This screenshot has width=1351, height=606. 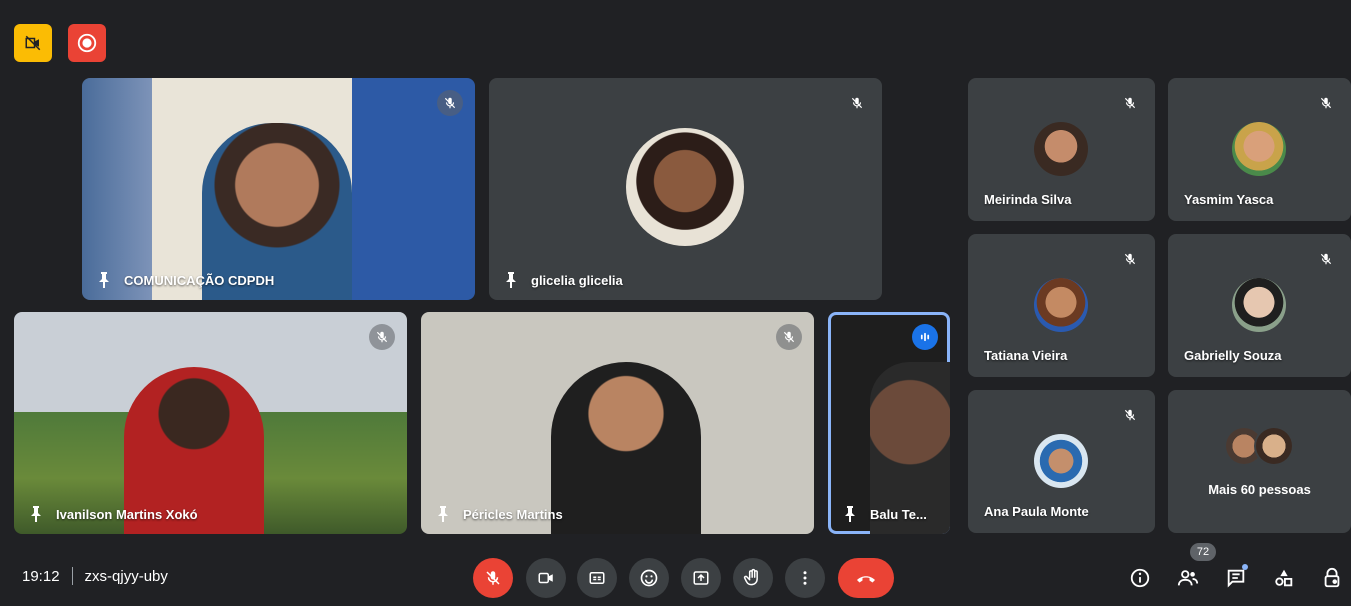 I want to click on emoji-icon, so click(x=649, y=578).